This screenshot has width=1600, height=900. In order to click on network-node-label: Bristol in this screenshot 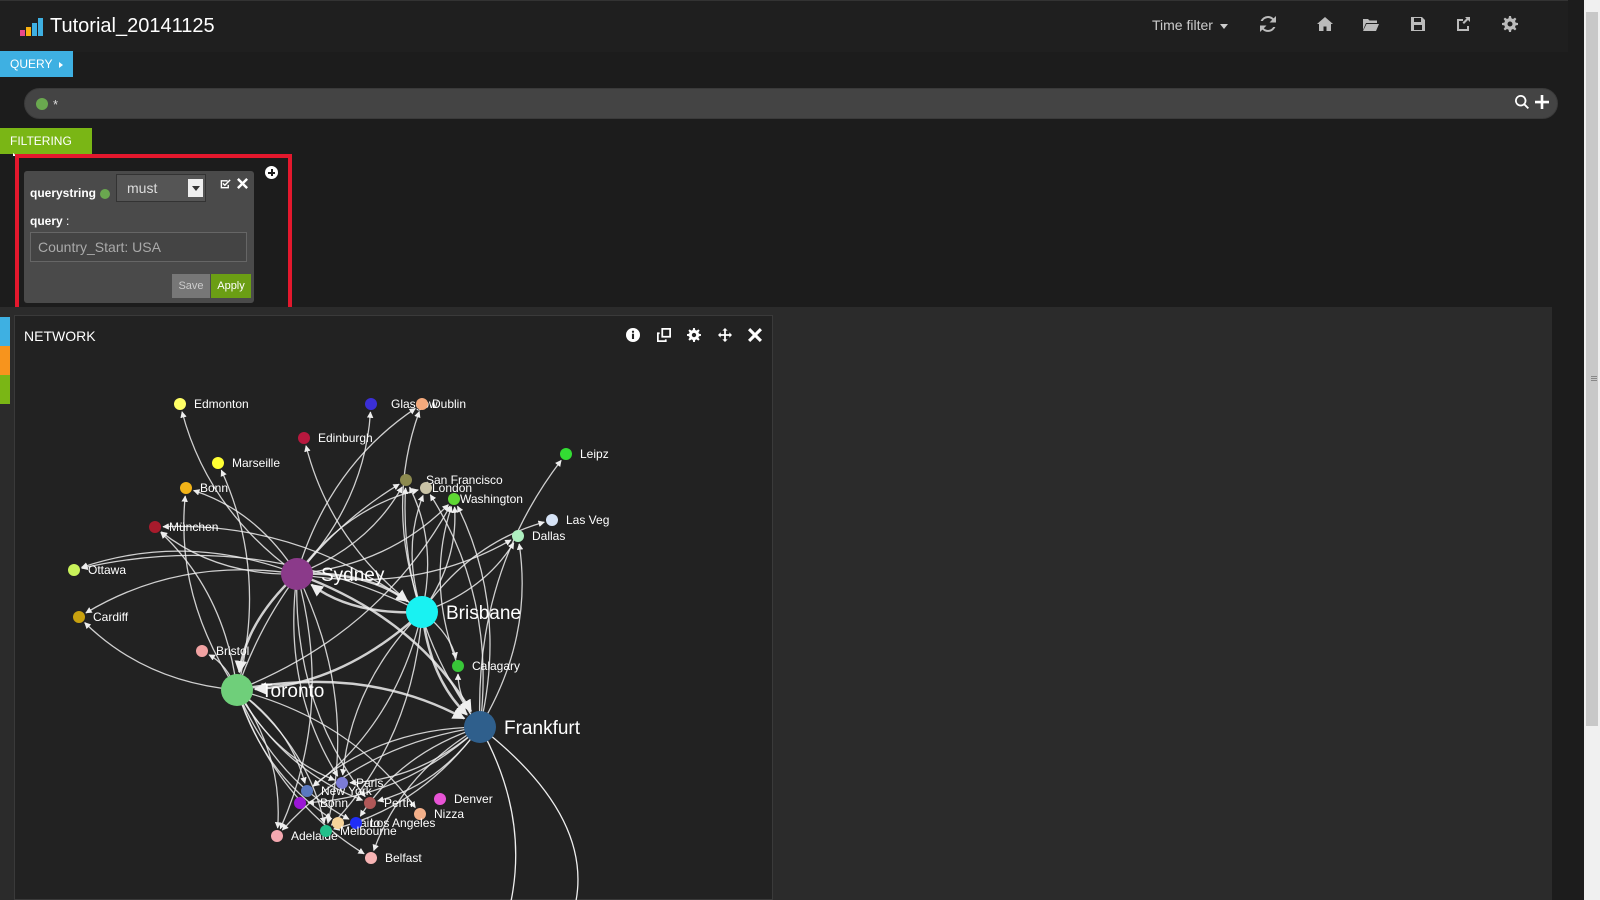, I will do `click(232, 651)`.